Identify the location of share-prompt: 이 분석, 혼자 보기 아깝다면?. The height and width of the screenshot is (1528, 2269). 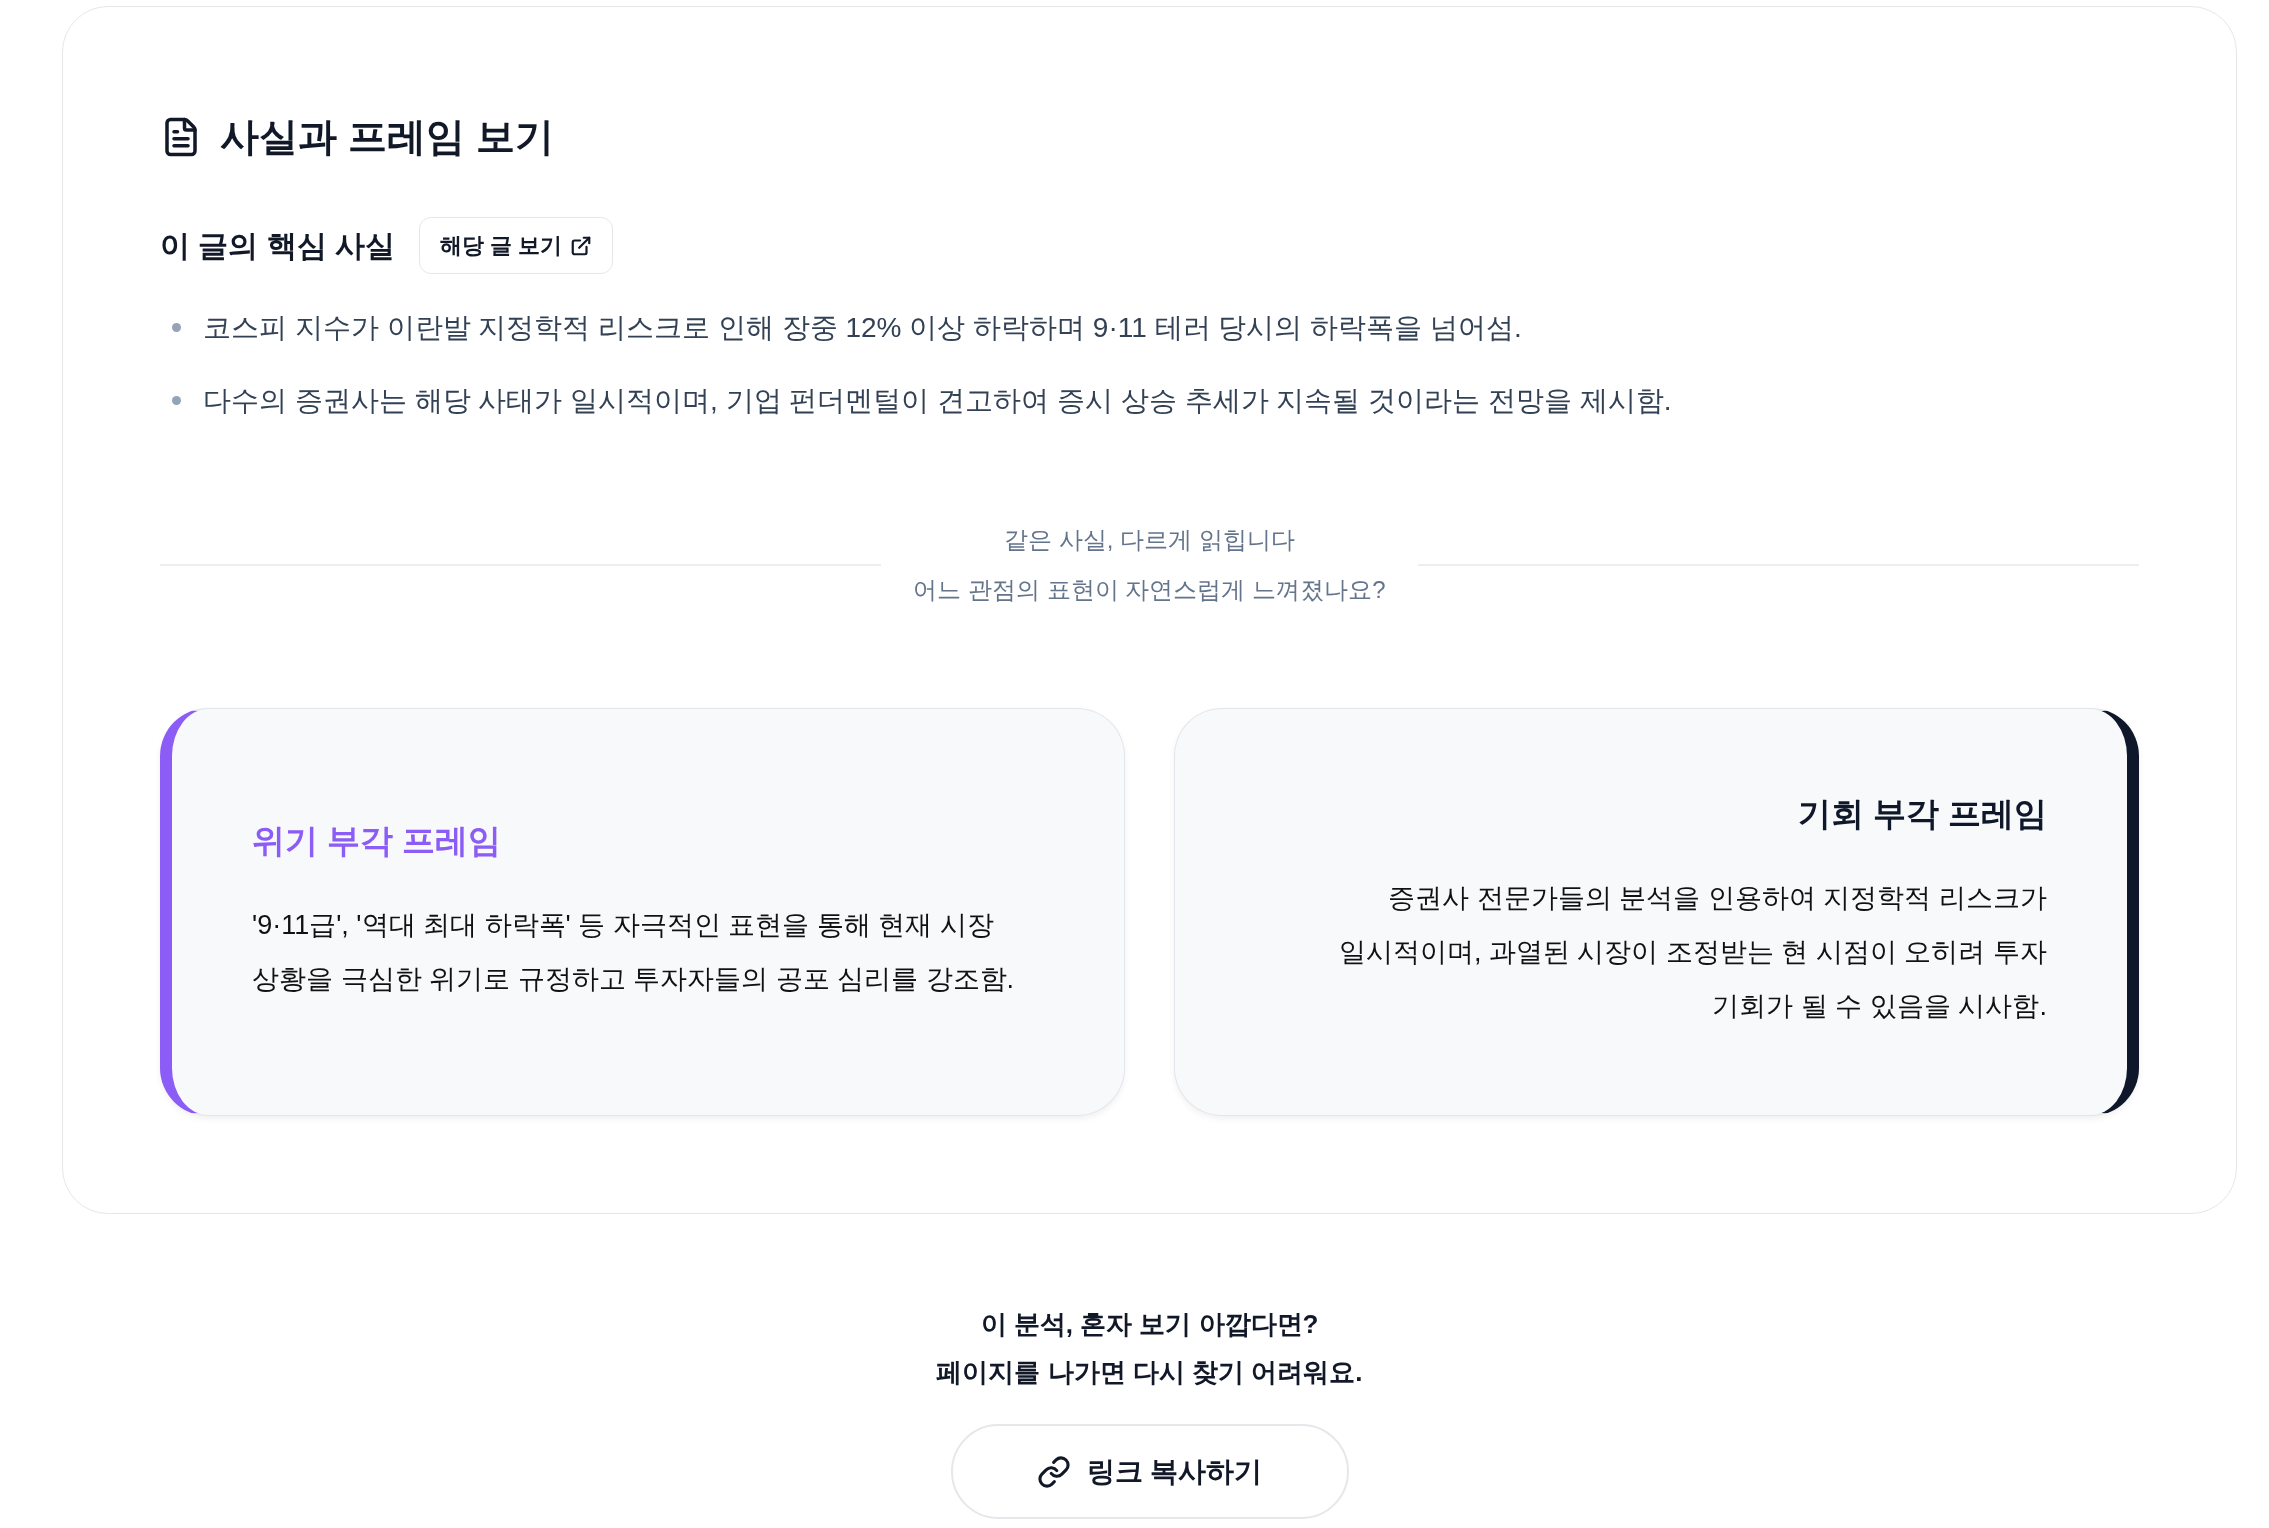
(1149, 1324).